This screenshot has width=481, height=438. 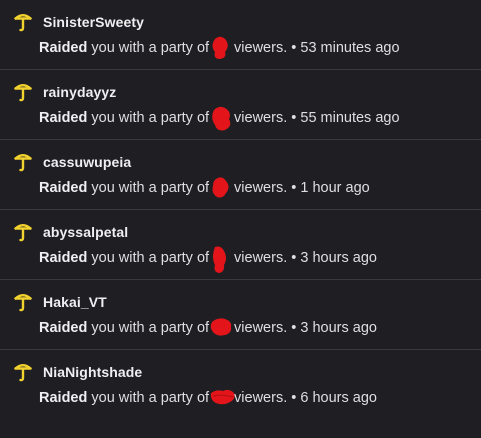 I want to click on raider-username: cassuwupeia, so click(x=87, y=162).